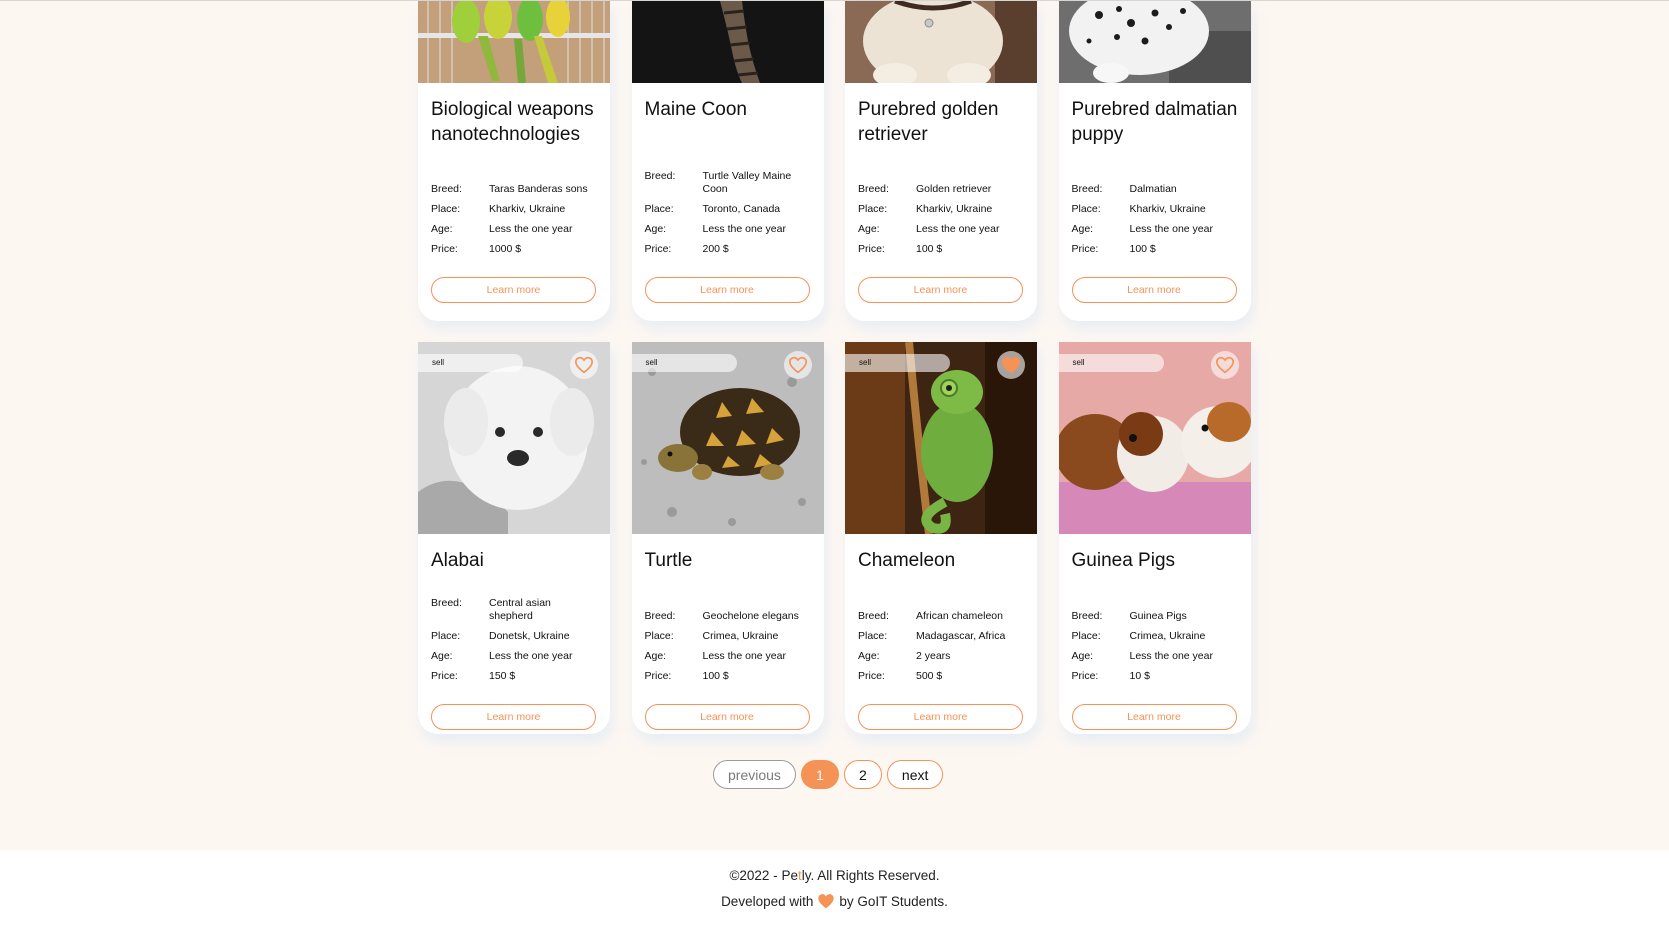 The height and width of the screenshot is (930, 1669). Describe the element at coordinates (959, 616) in the screenshot. I see `breed-value: African chameleon` at that location.